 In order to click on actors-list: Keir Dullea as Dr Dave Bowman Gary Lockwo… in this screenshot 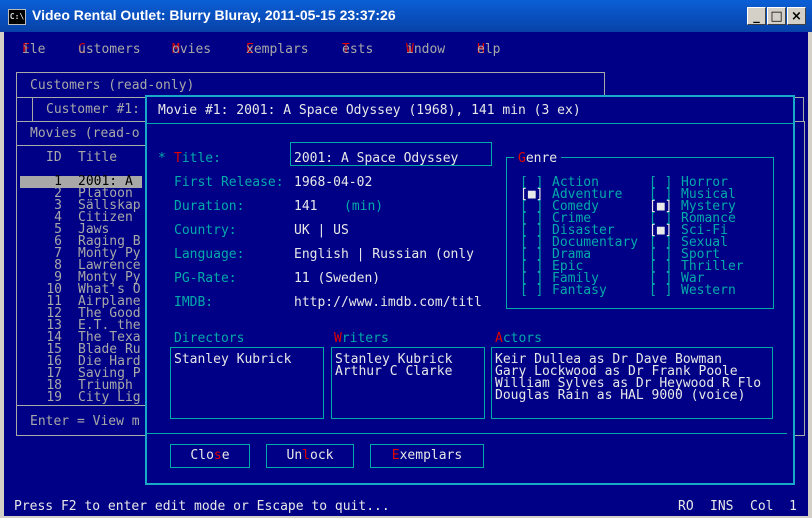, I will do `click(632, 383)`.